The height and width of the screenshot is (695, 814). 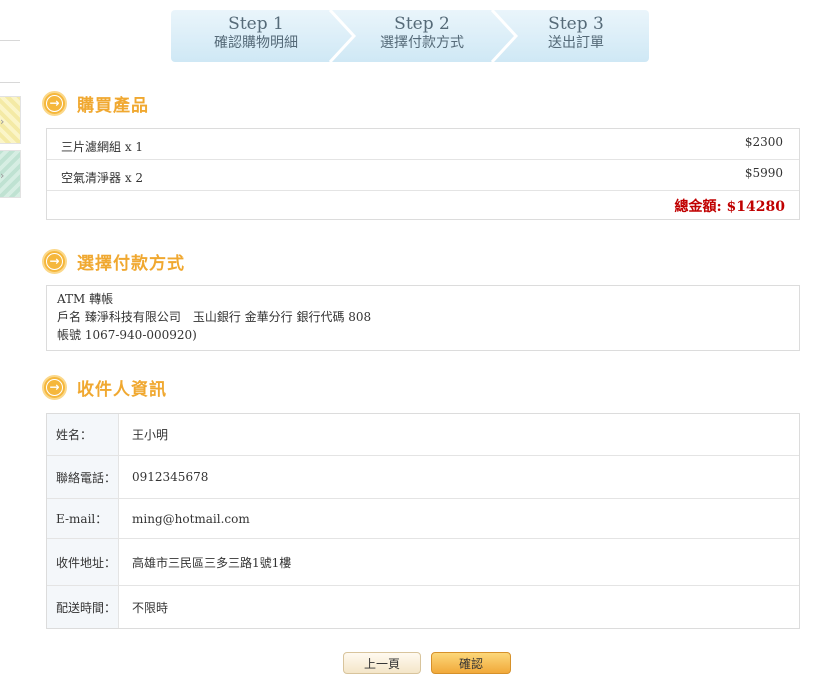 I want to click on step-number: Step 3, so click(x=576, y=24).